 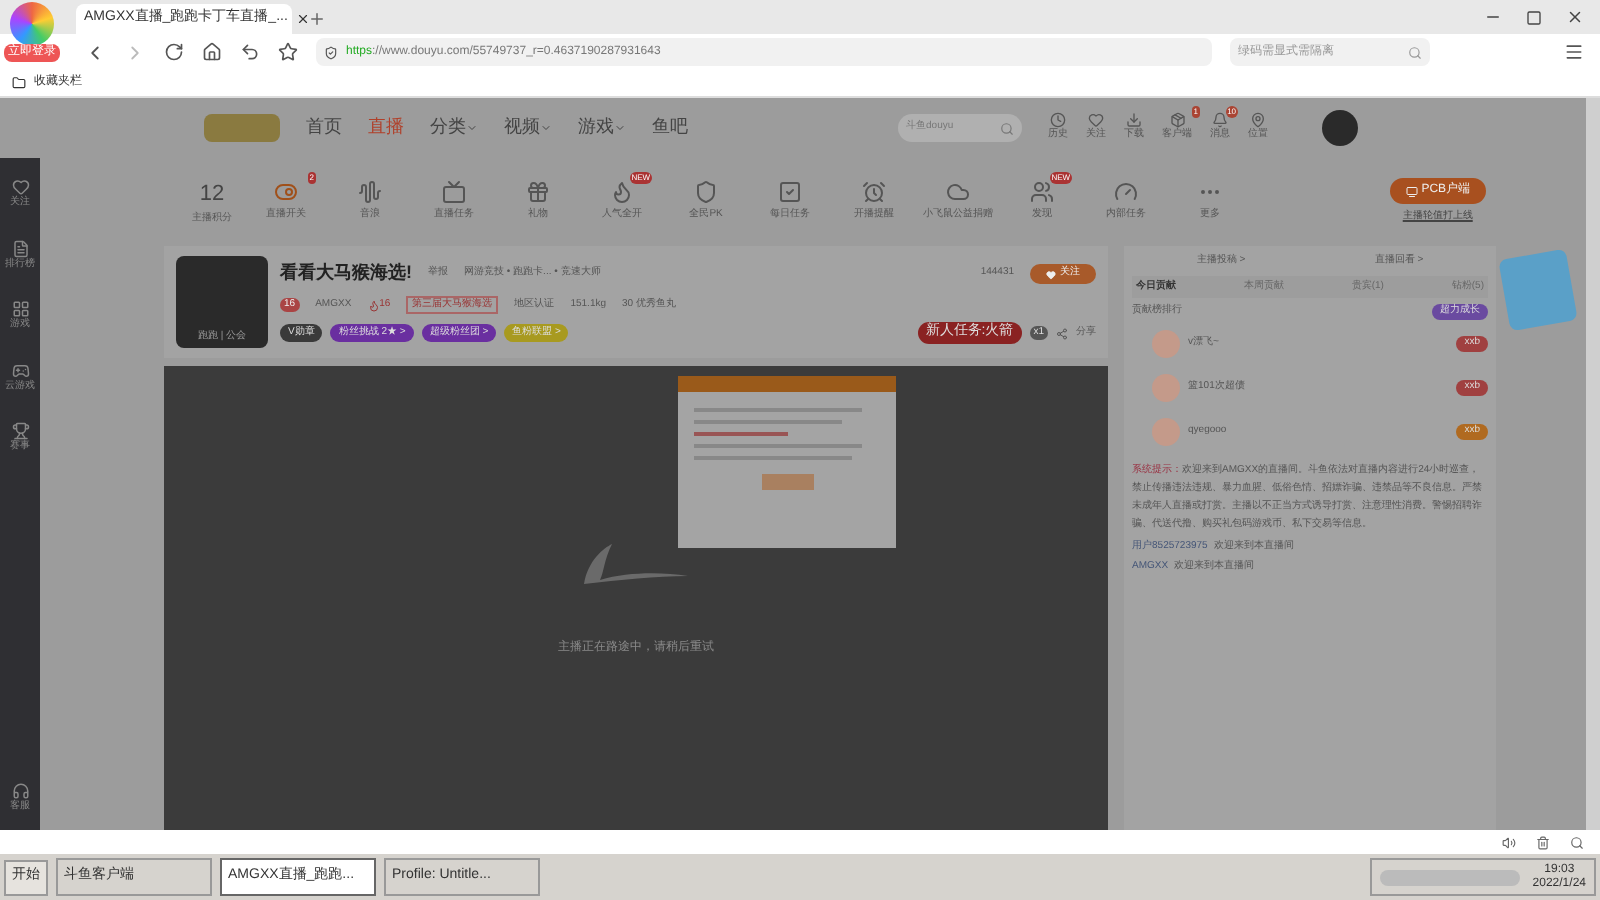 What do you see at coordinates (670, 128) in the screenshot?
I see `nav-tab: 鱼吧` at bounding box center [670, 128].